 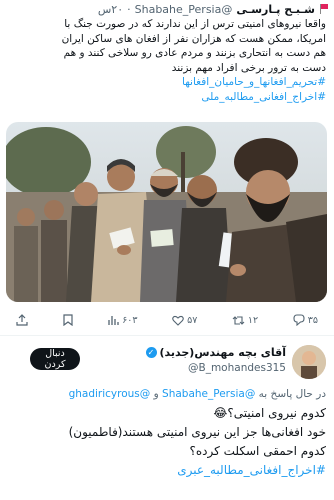 What do you see at coordinates (238, 320) in the screenshot?
I see `retweet-icon` at bounding box center [238, 320].